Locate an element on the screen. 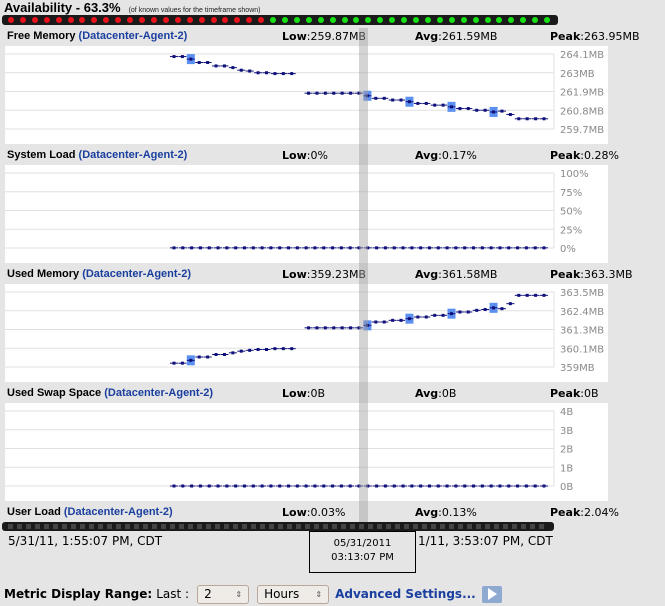 This screenshot has width=665, height=606. timeline-slider is located at coordinates (278, 526).